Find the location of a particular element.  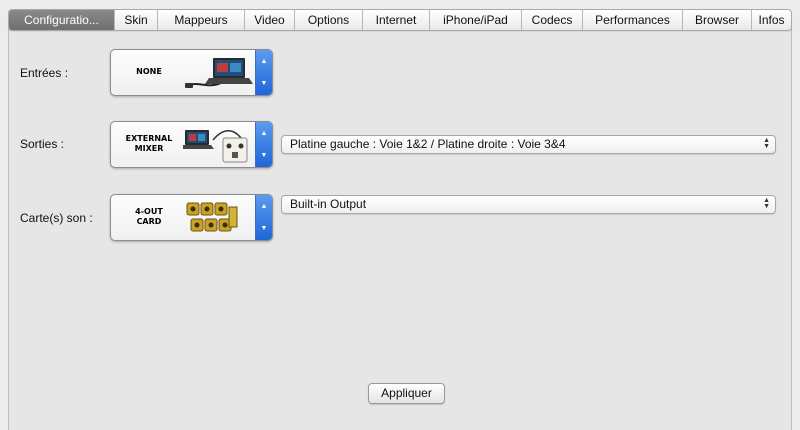

tab-infos: Infos is located at coordinates (771, 20).